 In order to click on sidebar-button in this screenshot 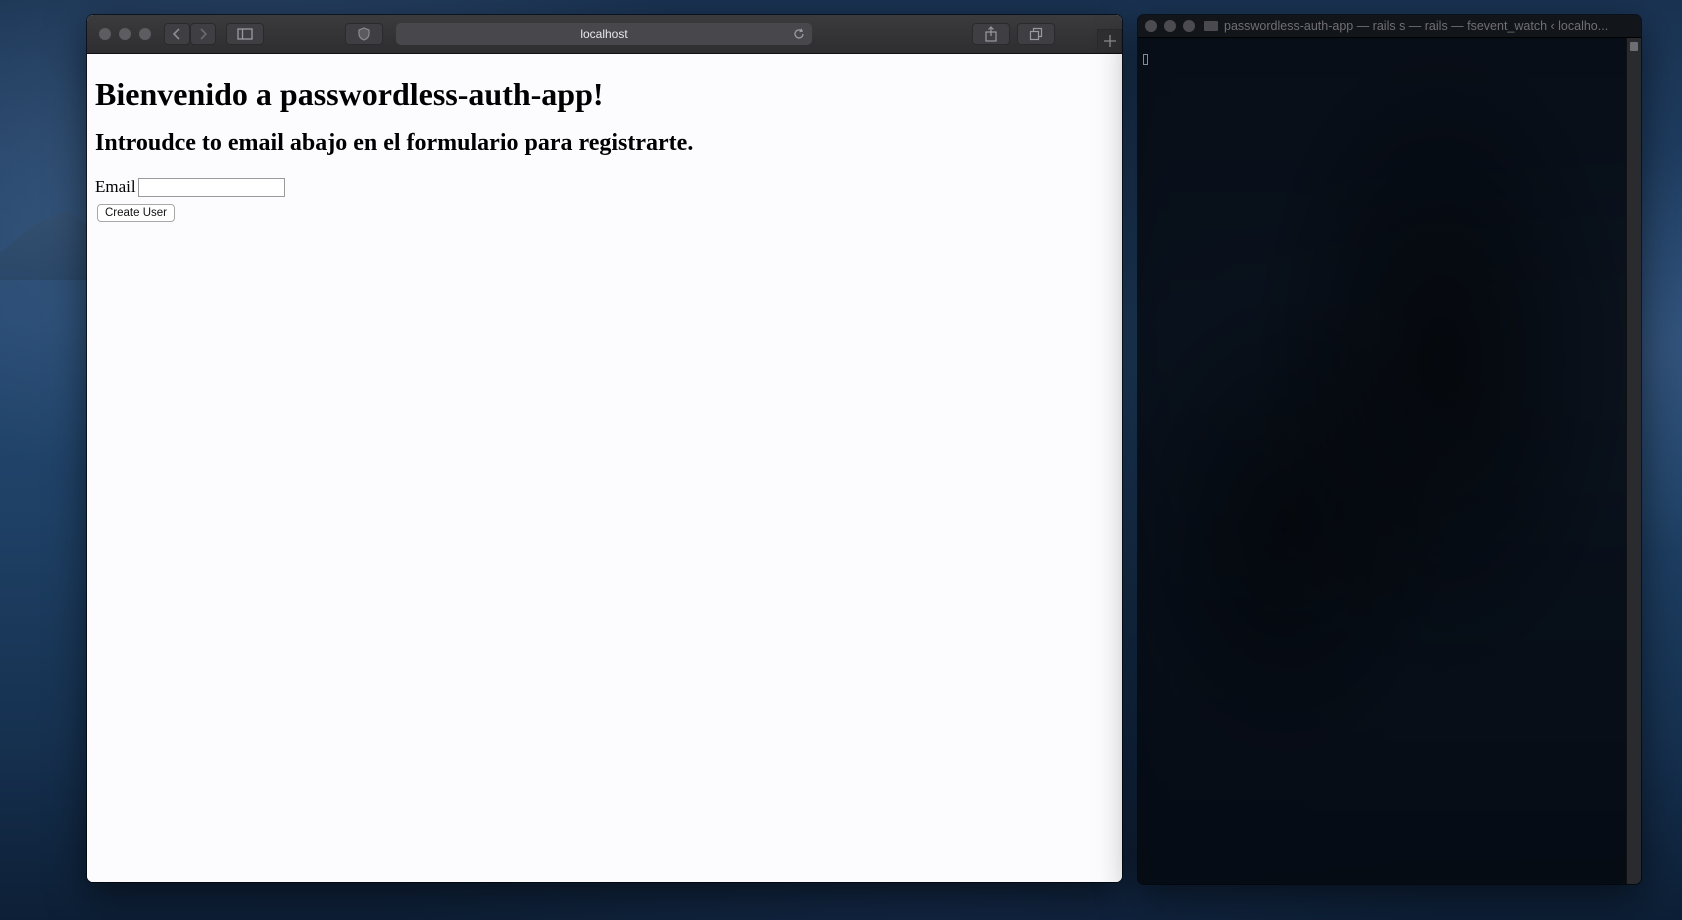, I will do `click(245, 34)`.